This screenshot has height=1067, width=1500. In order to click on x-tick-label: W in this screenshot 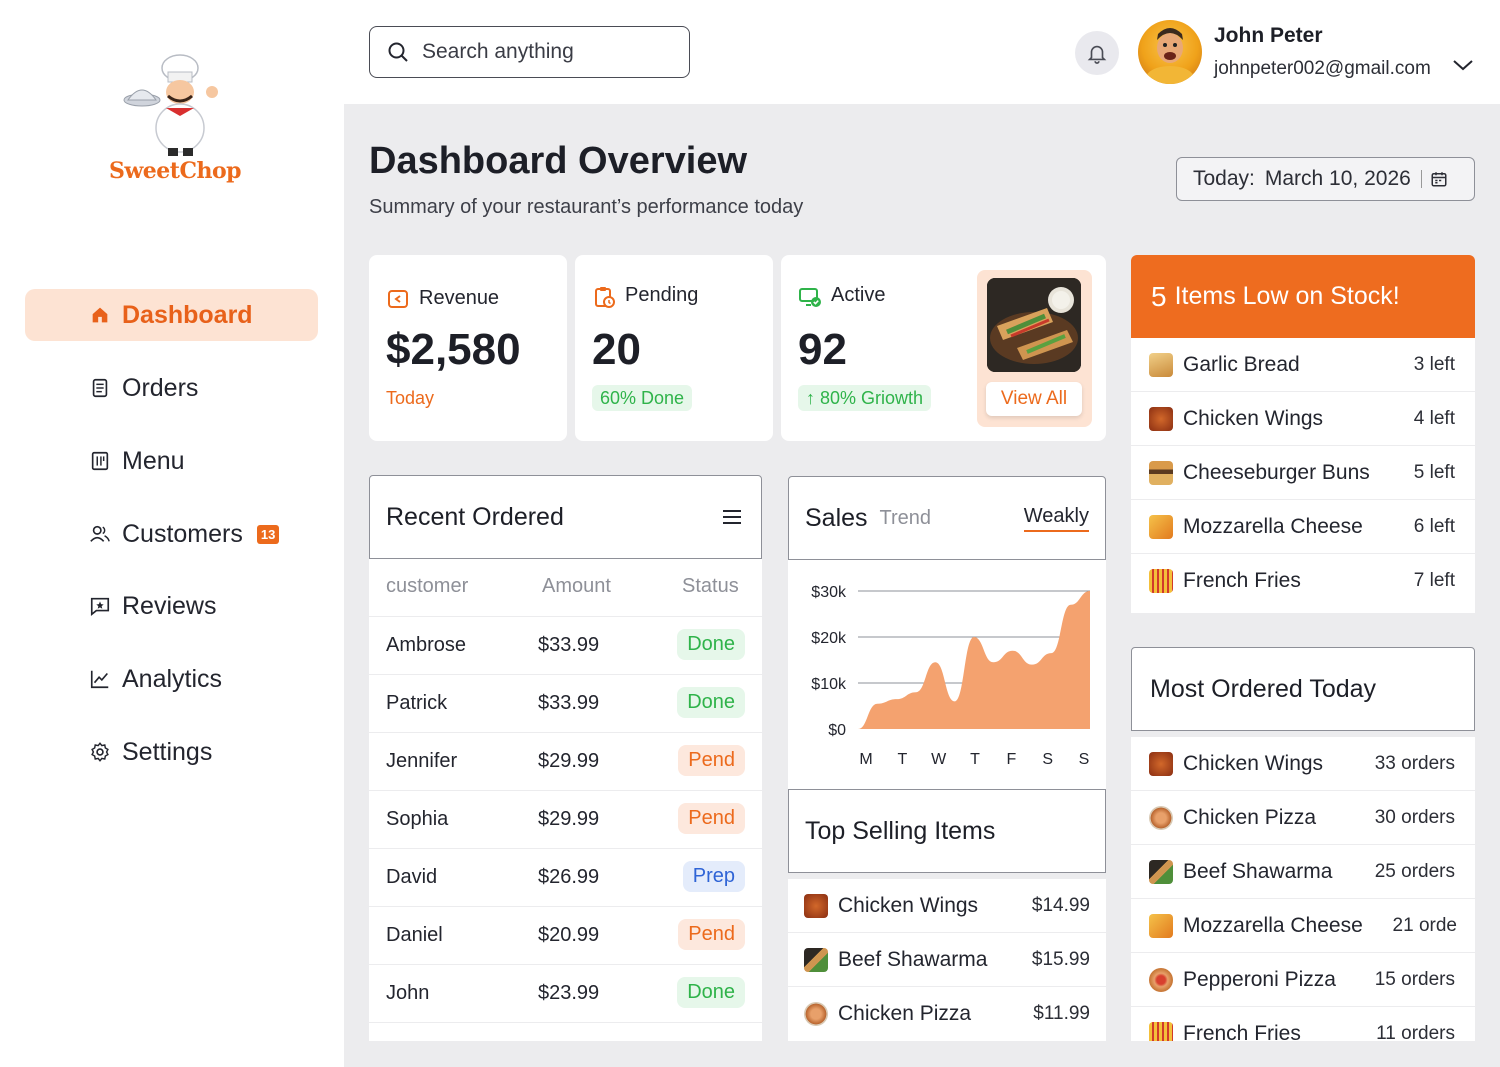, I will do `click(939, 759)`.